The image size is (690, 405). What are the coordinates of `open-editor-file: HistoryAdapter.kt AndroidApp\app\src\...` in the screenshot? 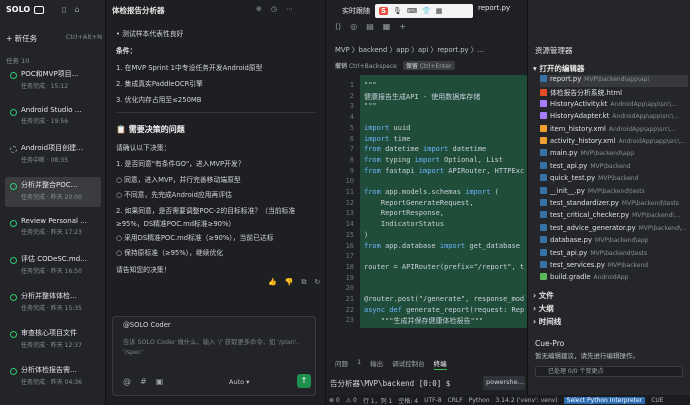 It's located at (614, 118).